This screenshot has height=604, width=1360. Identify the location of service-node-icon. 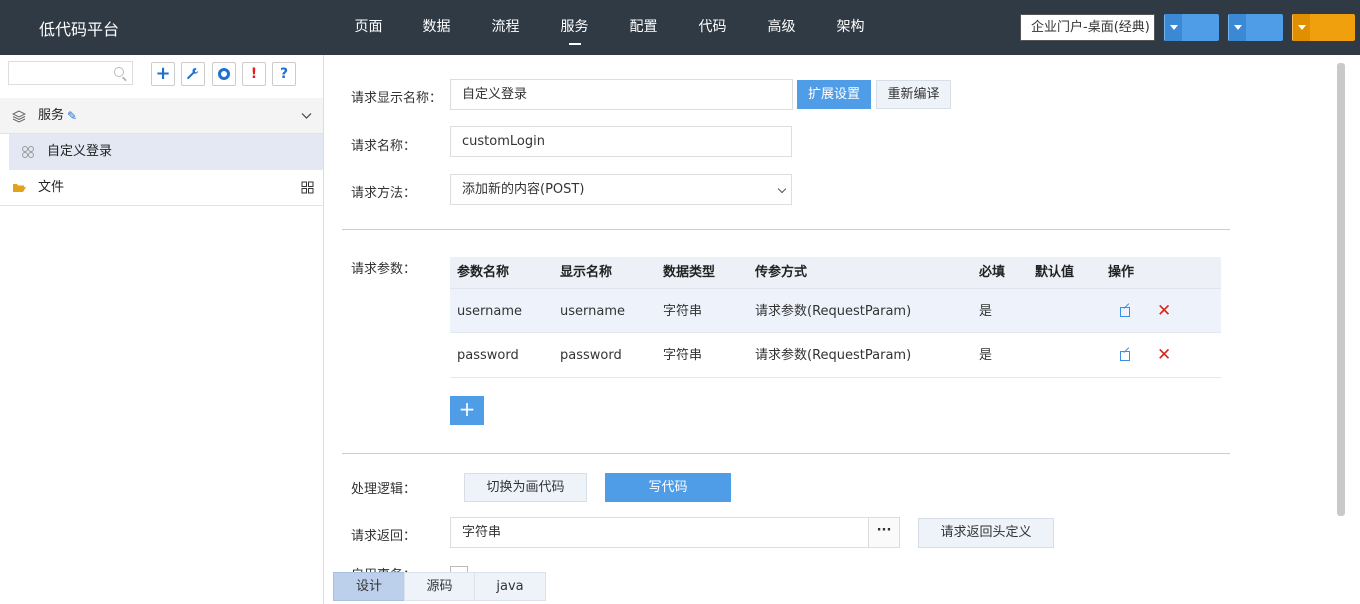
(28, 152).